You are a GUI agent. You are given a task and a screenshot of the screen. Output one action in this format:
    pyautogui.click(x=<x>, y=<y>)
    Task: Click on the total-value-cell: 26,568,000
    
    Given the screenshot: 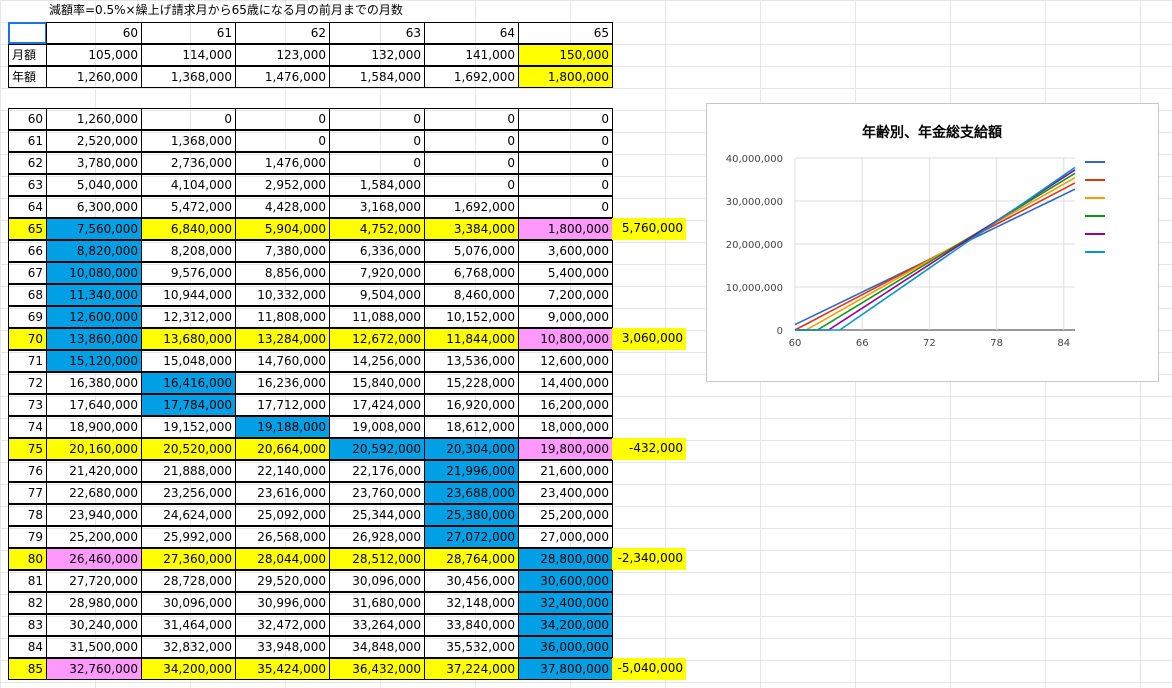 What is the action you would take?
    pyautogui.click(x=282, y=537)
    